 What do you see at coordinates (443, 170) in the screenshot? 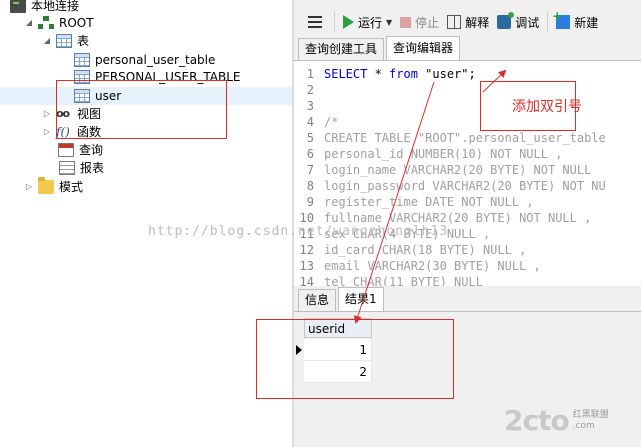
I see `code-line: 7 login_name VARCHAR2(20 BYTE) NOT NULL` at bounding box center [443, 170].